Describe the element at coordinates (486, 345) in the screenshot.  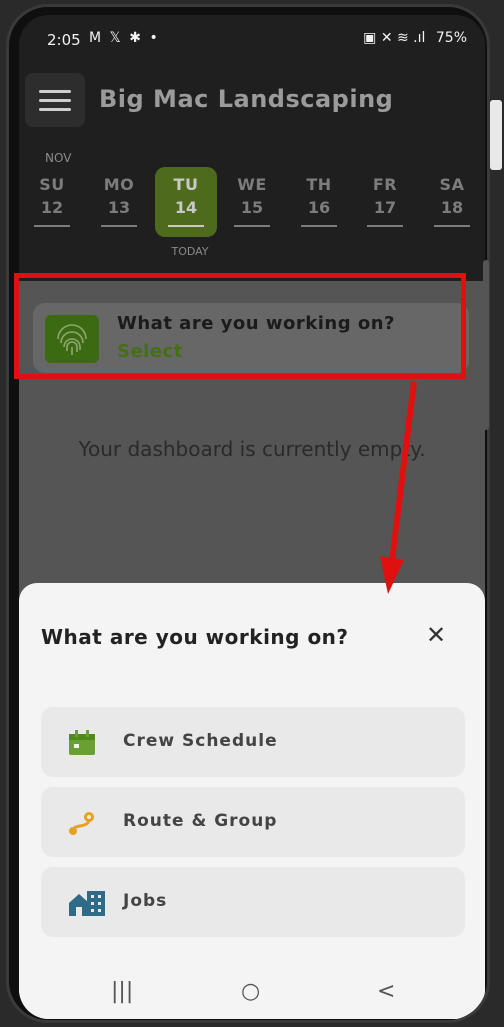
I see `scrollbar` at that location.